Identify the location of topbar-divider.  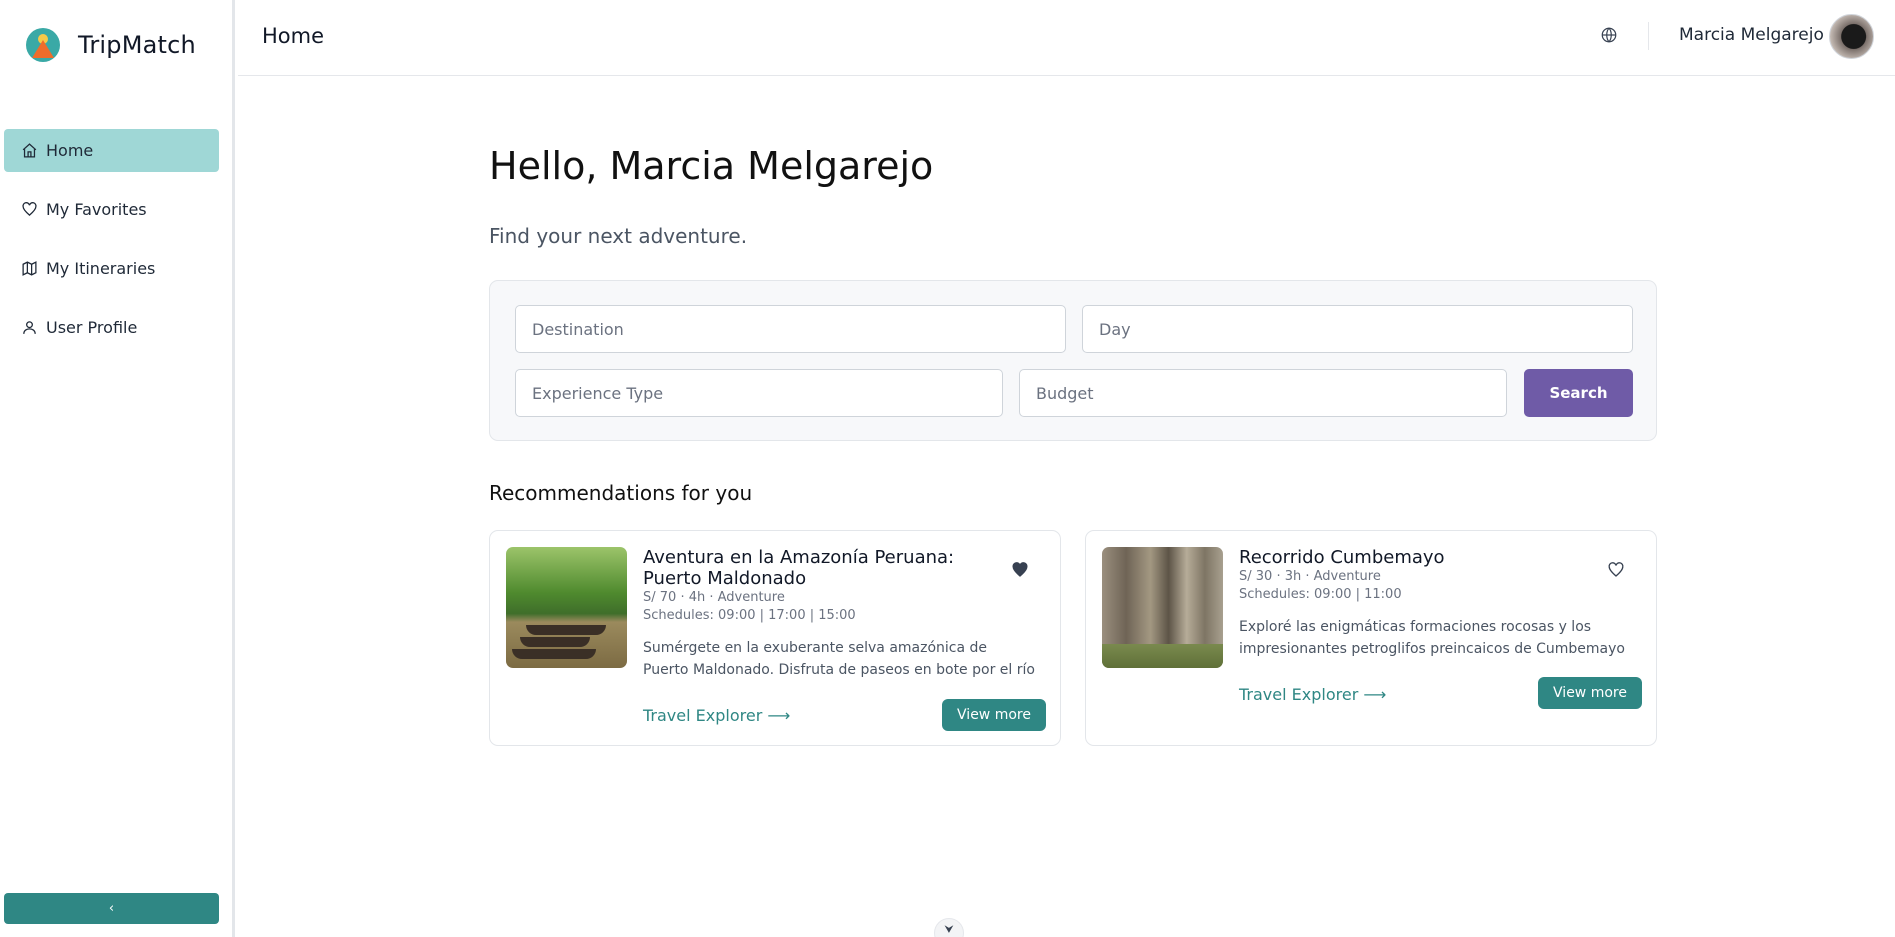
(1648, 36).